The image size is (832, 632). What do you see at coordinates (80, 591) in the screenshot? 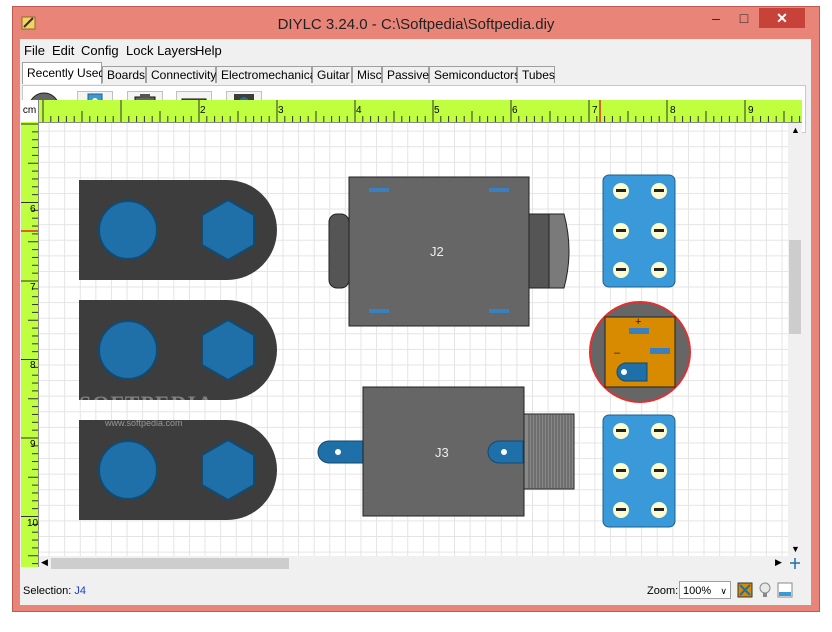
I see `selection-value: J4` at bounding box center [80, 591].